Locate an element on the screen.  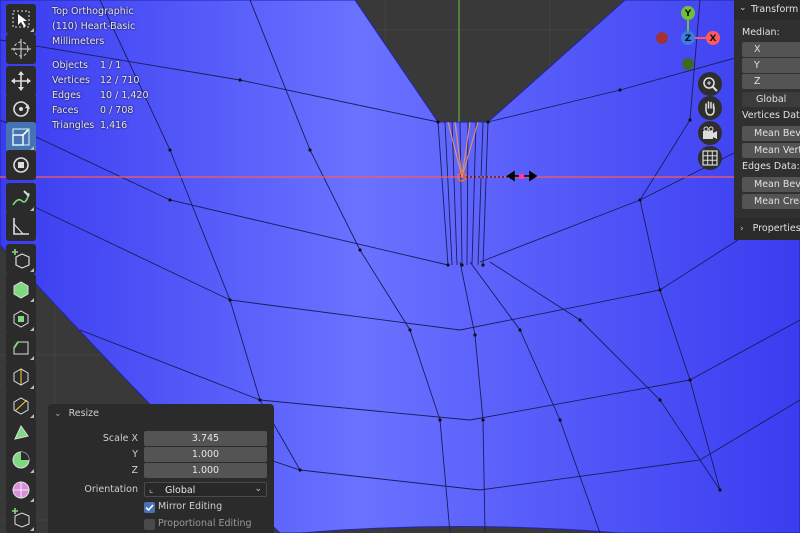
tool-smooth is located at coordinates (21, 489).